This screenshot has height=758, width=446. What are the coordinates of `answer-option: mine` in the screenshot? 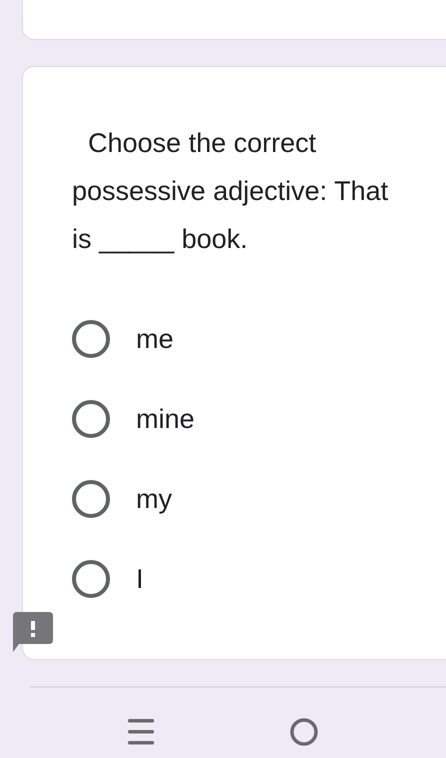 It's located at (133, 419).